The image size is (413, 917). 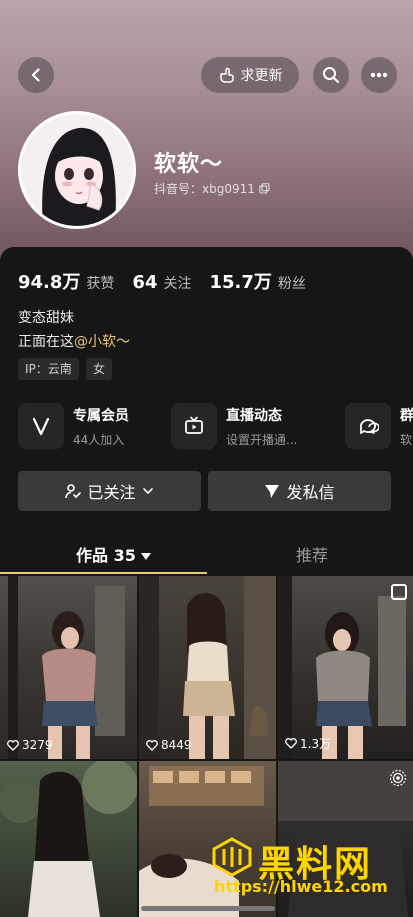 What do you see at coordinates (261, 76) in the screenshot?
I see `request-update-label: 求更新` at bounding box center [261, 76].